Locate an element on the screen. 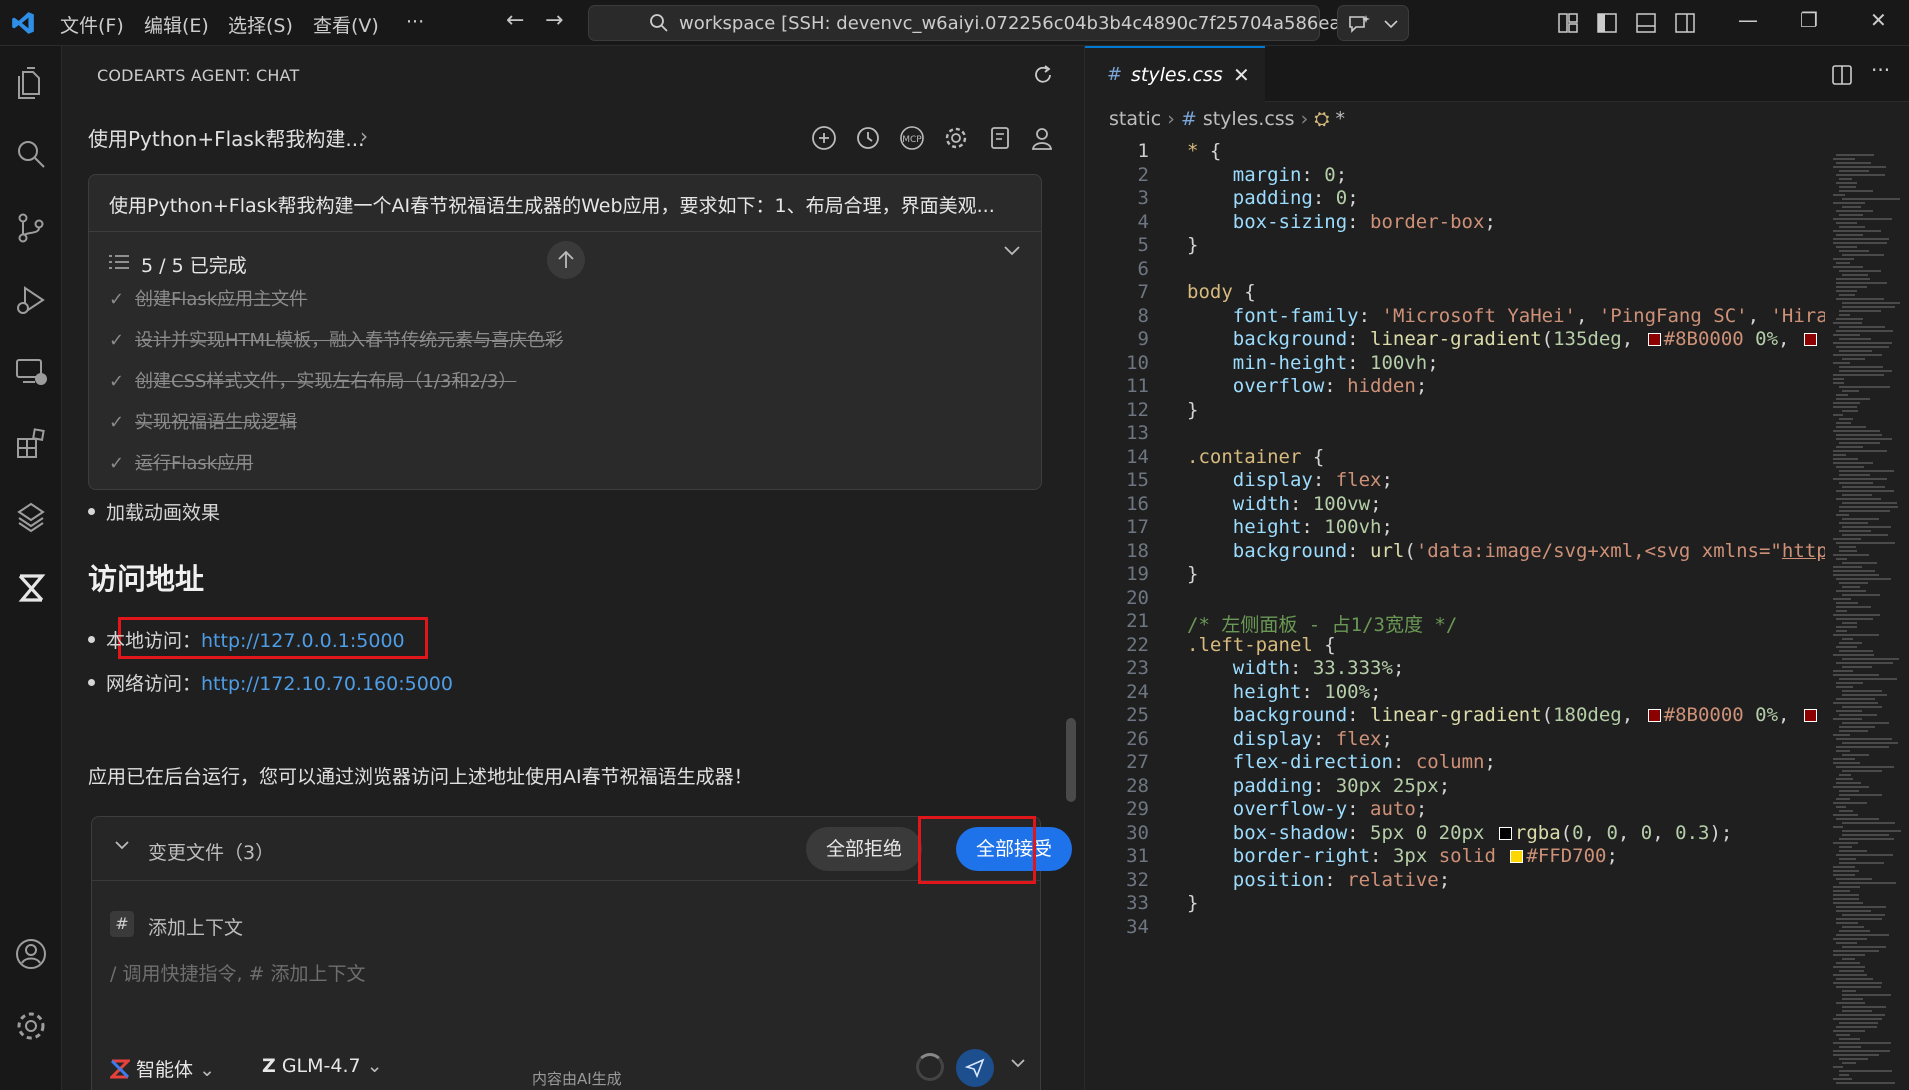 The width and height of the screenshot is (1909, 1090). cloud-stack-icon is located at coordinates (31, 516).